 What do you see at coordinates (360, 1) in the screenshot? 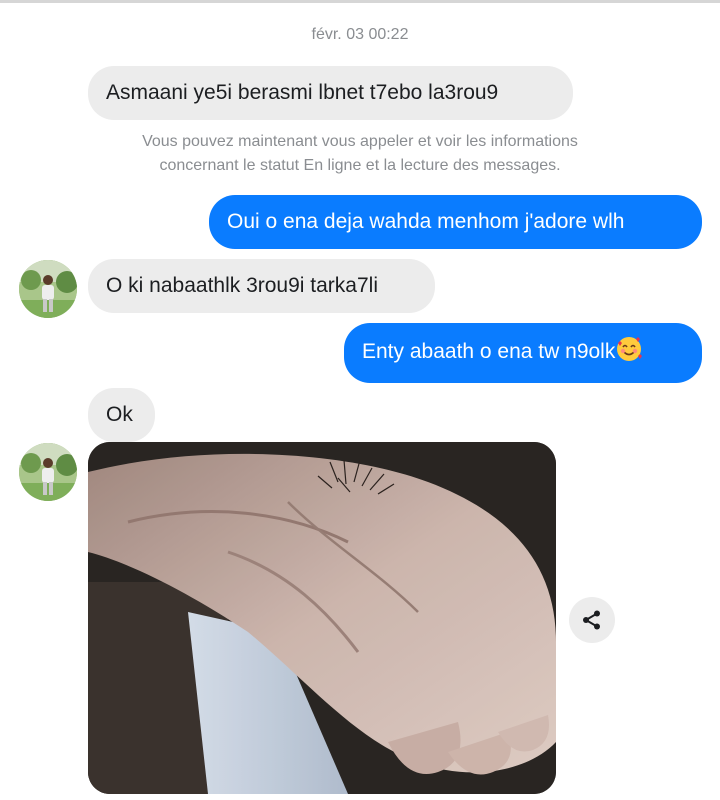
I see `top-divider` at bounding box center [360, 1].